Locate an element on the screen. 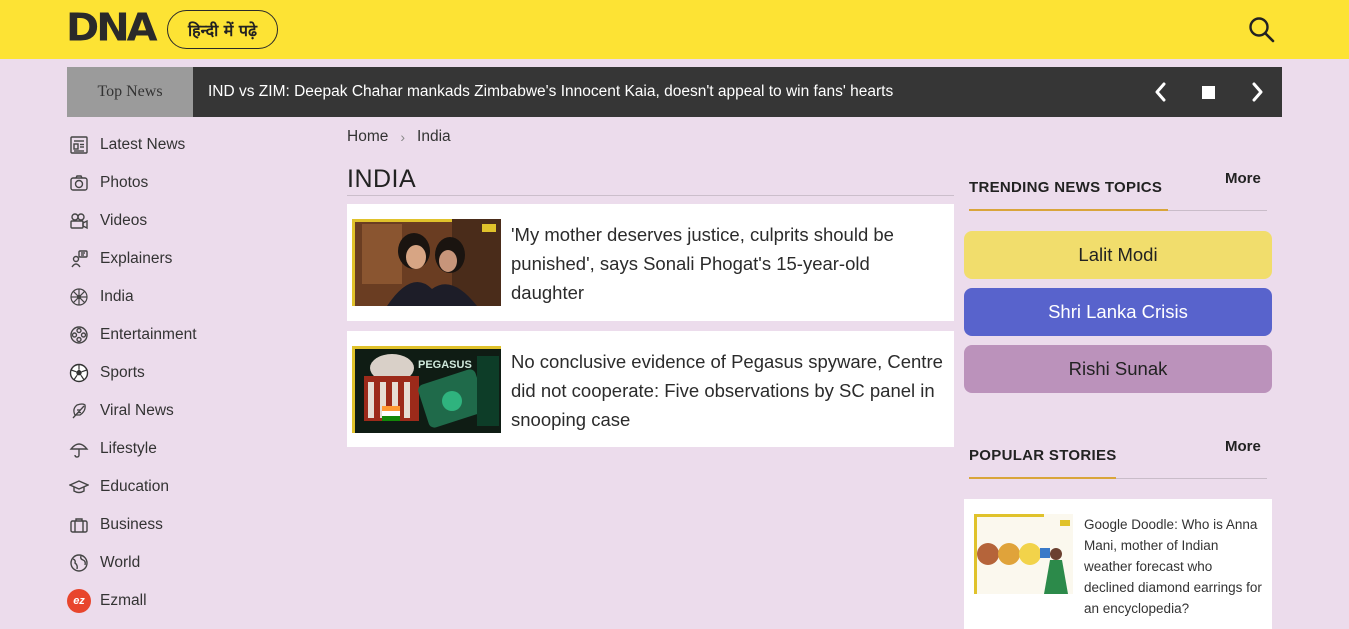 The width and height of the screenshot is (1349, 629). breadcrumb-home-link: Home is located at coordinates (367, 137).